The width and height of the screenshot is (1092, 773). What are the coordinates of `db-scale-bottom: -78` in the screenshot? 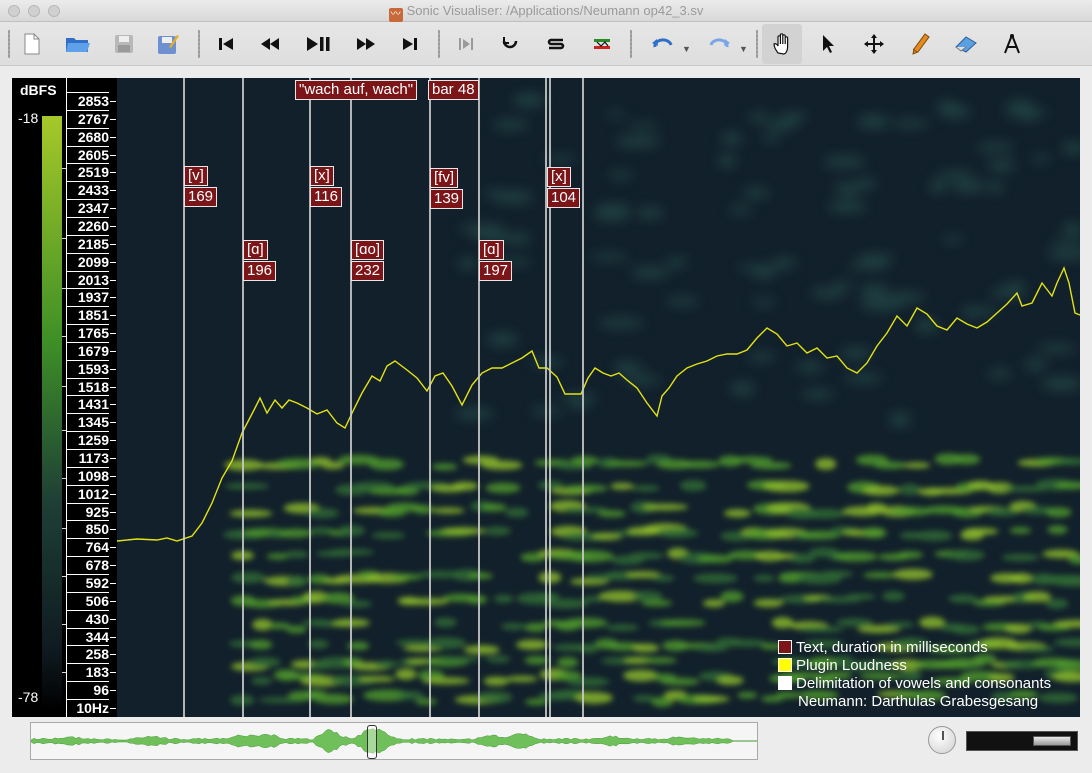 It's located at (28, 697).